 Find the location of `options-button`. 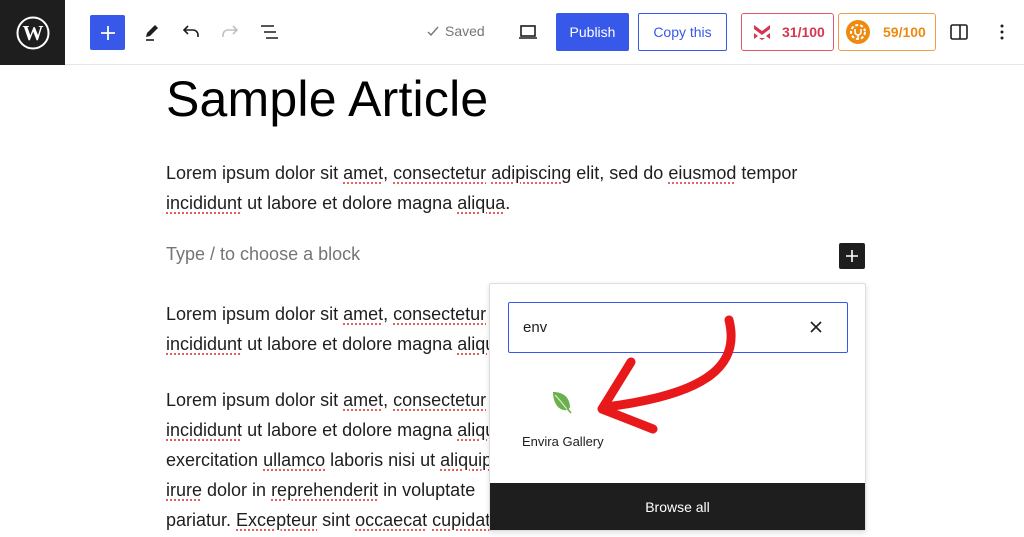

options-button is located at coordinates (1002, 32).